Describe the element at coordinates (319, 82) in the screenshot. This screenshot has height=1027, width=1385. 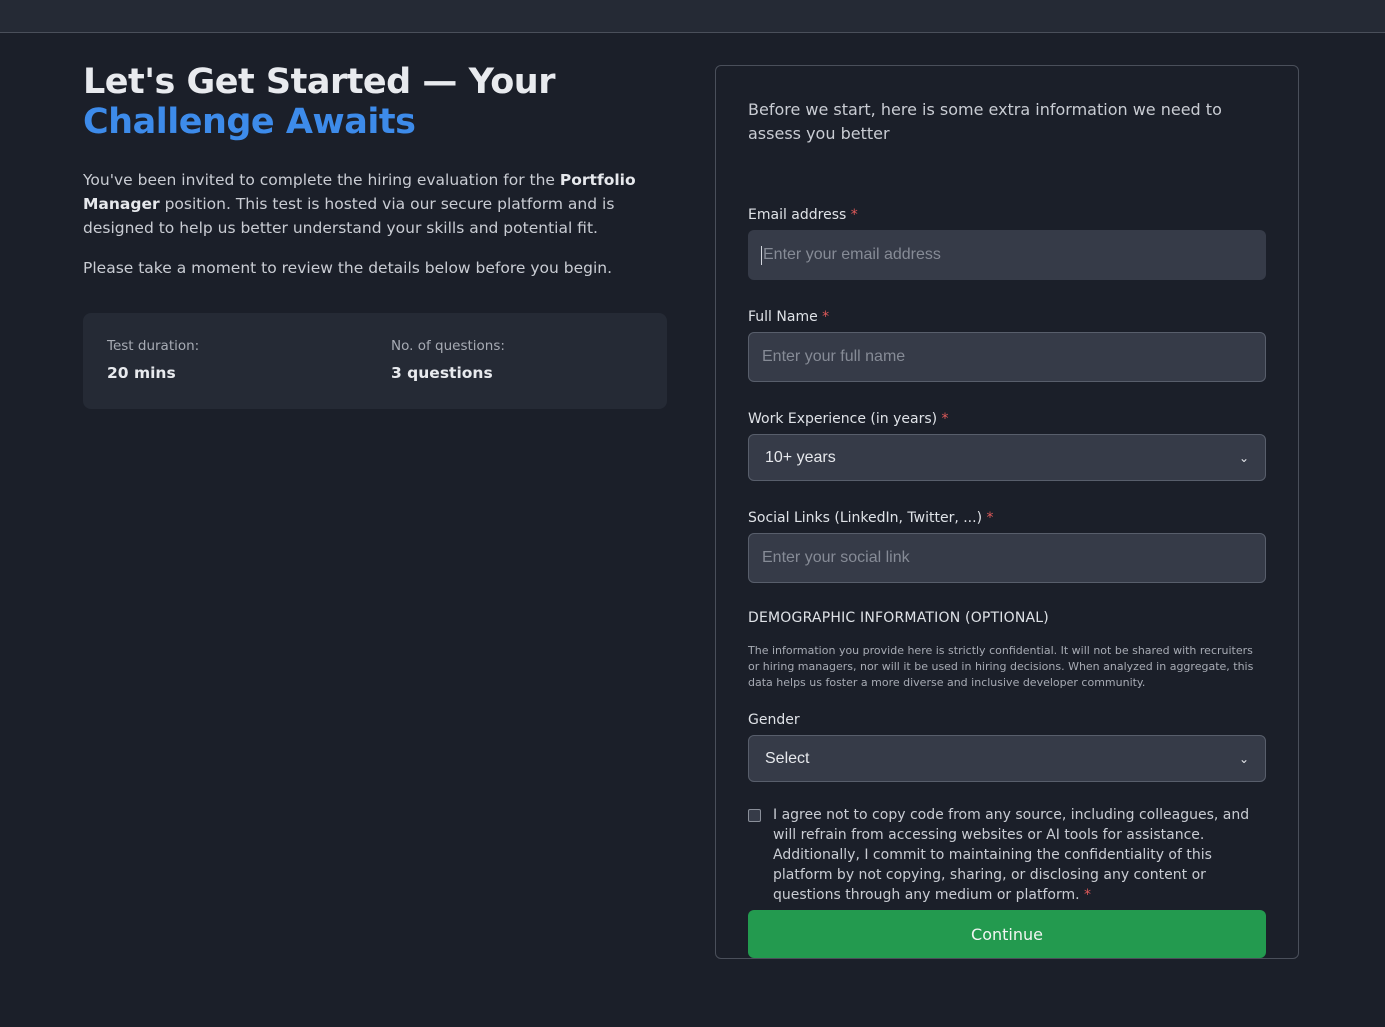
I see `title-line-1: Let's Get Started — Your` at that location.